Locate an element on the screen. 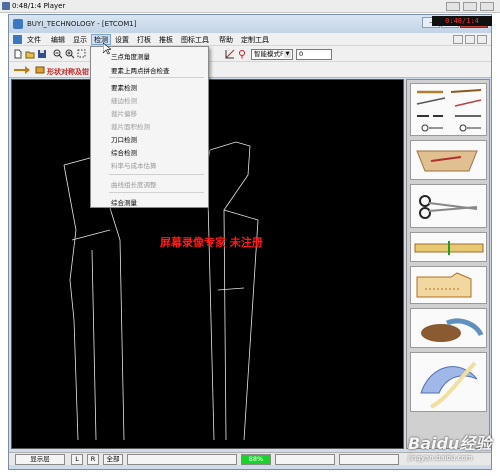 The width and height of the screenshot is (500, 476). status-green-indicator: 88% is located at coordinates (256, 459).